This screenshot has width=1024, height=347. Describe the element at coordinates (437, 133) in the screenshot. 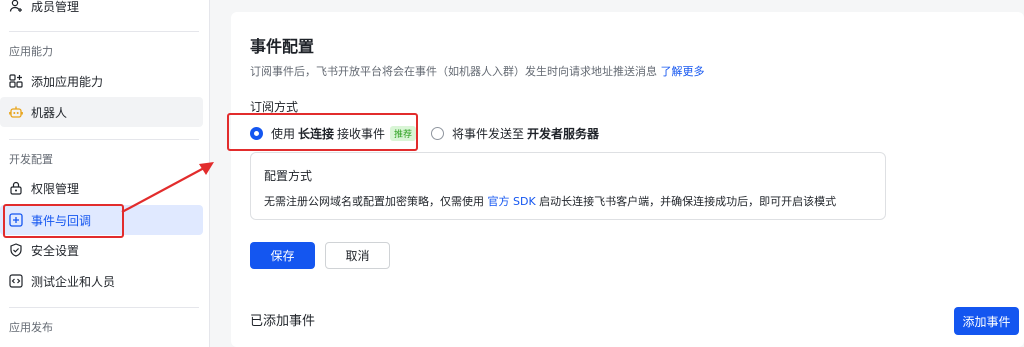

I see `radio-unchecked-icon` at that location.